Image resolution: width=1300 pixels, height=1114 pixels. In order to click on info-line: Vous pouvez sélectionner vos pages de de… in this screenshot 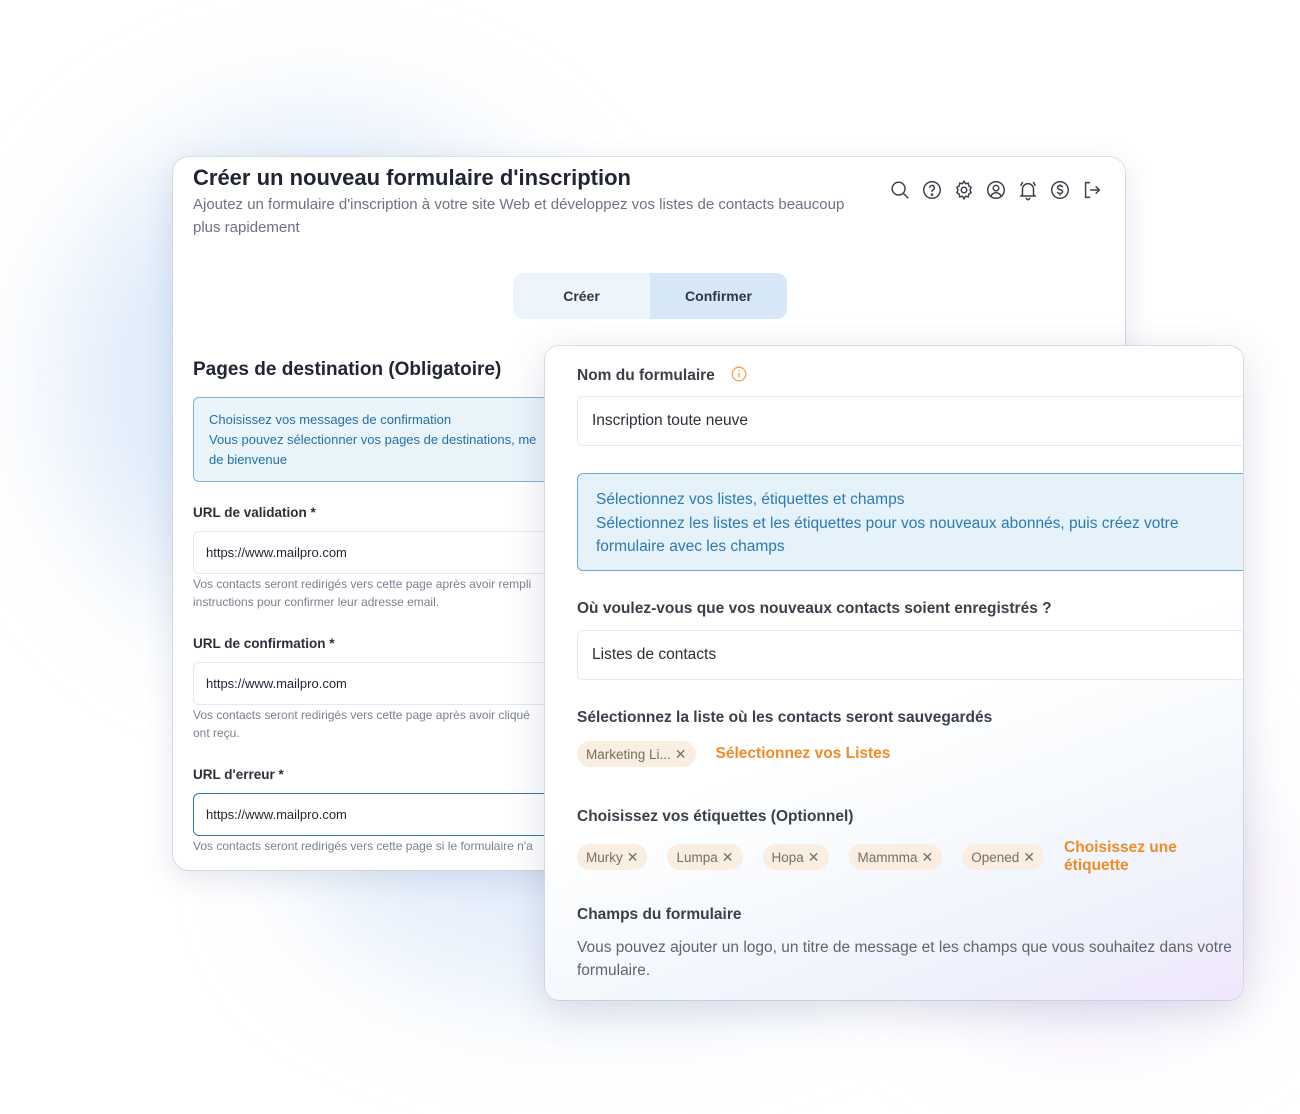, I will do `click(373, 439)`.